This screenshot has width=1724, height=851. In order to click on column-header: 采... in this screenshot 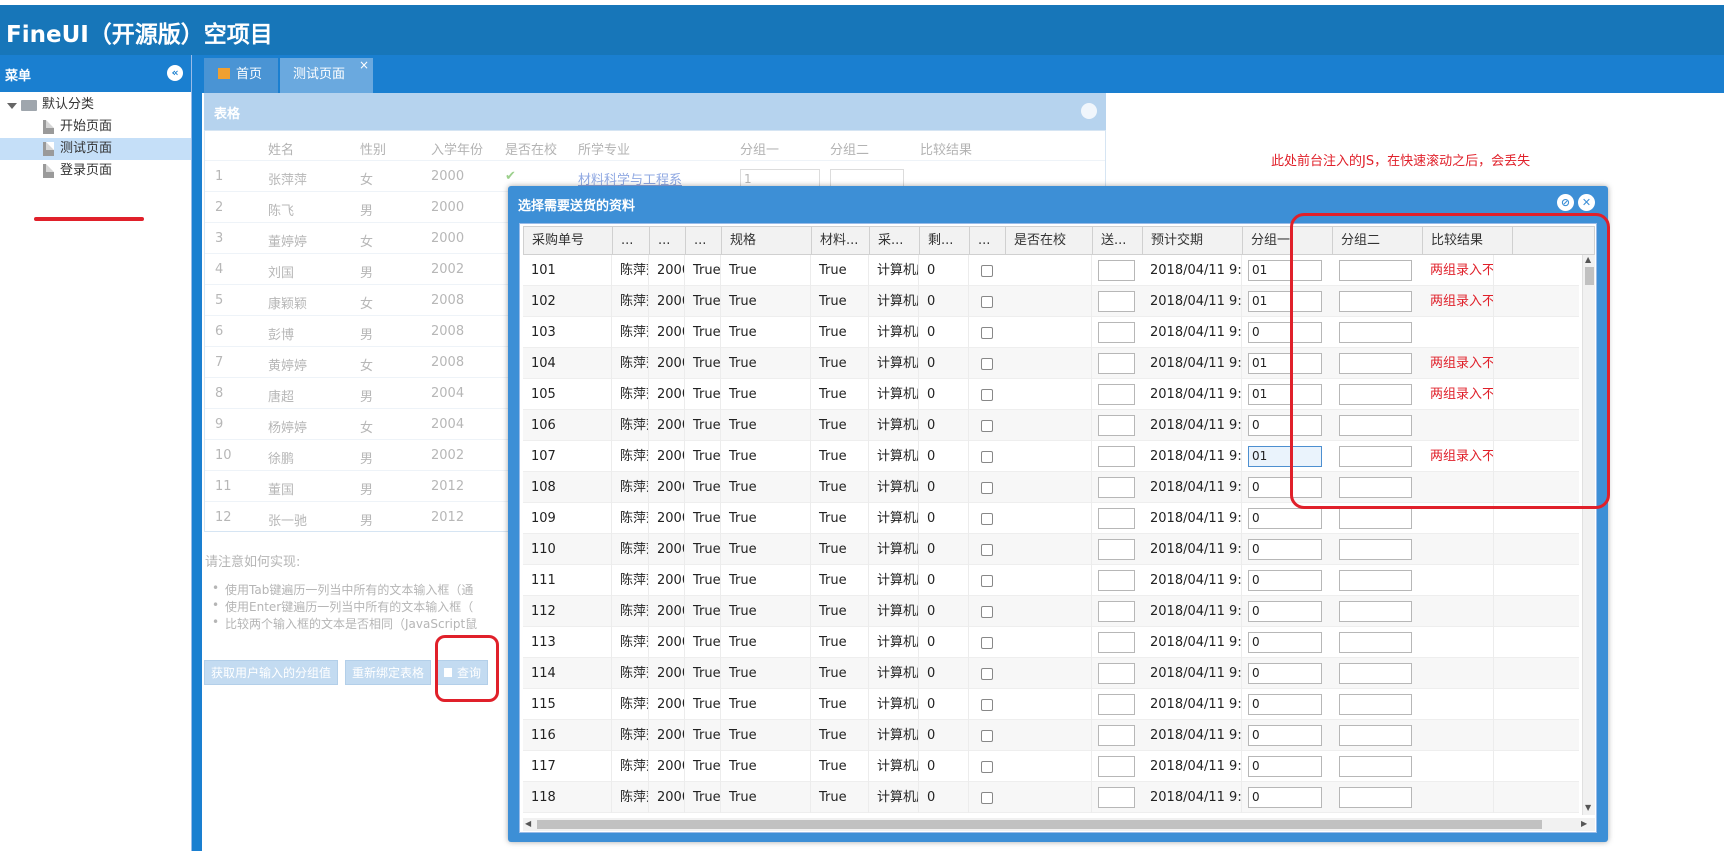, I will do `click(895, 240)`.